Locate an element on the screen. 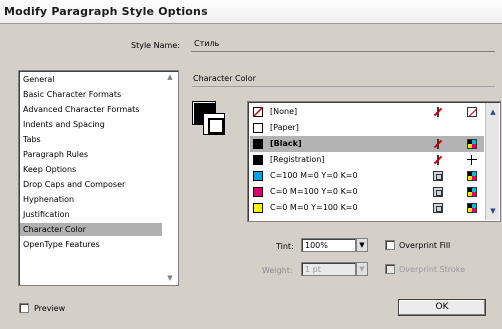 The height and width of the screenshot is (329, 502). swatch-chip-cyan is located at coordinates (258, 176).